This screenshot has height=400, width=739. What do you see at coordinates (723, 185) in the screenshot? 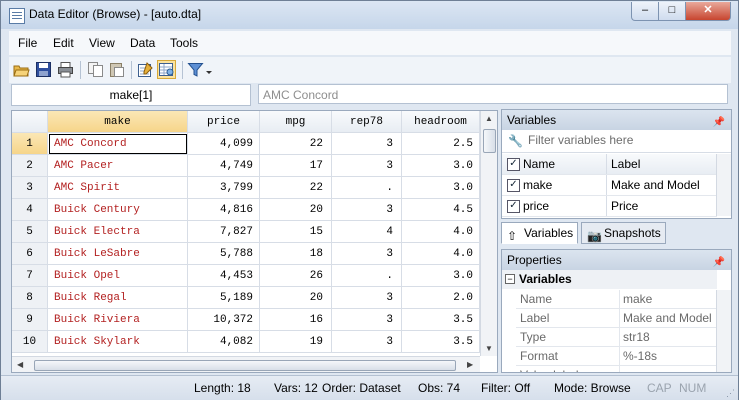
I see `variables-scrollbar` at bounding box center [723, 185].